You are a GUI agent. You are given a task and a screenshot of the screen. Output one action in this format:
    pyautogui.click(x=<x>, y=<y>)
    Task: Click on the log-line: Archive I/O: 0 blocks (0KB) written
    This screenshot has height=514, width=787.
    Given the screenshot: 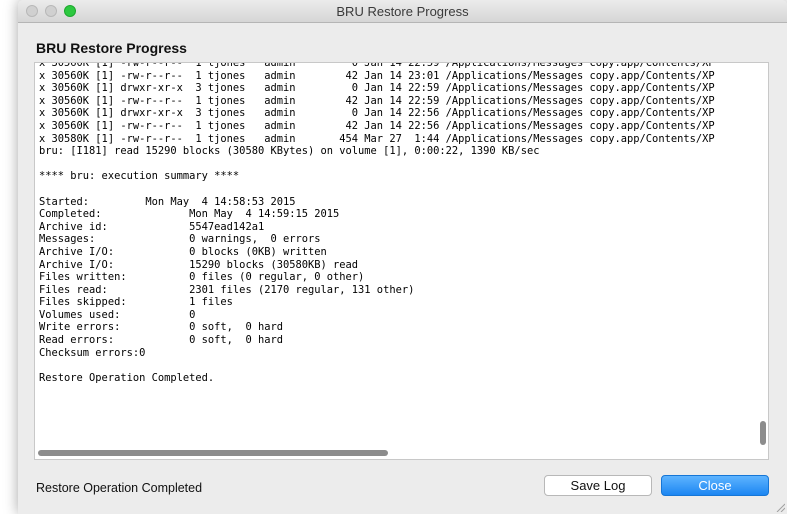 What is the action you would take?
    pyautogui.click(x=183, y=251)
    